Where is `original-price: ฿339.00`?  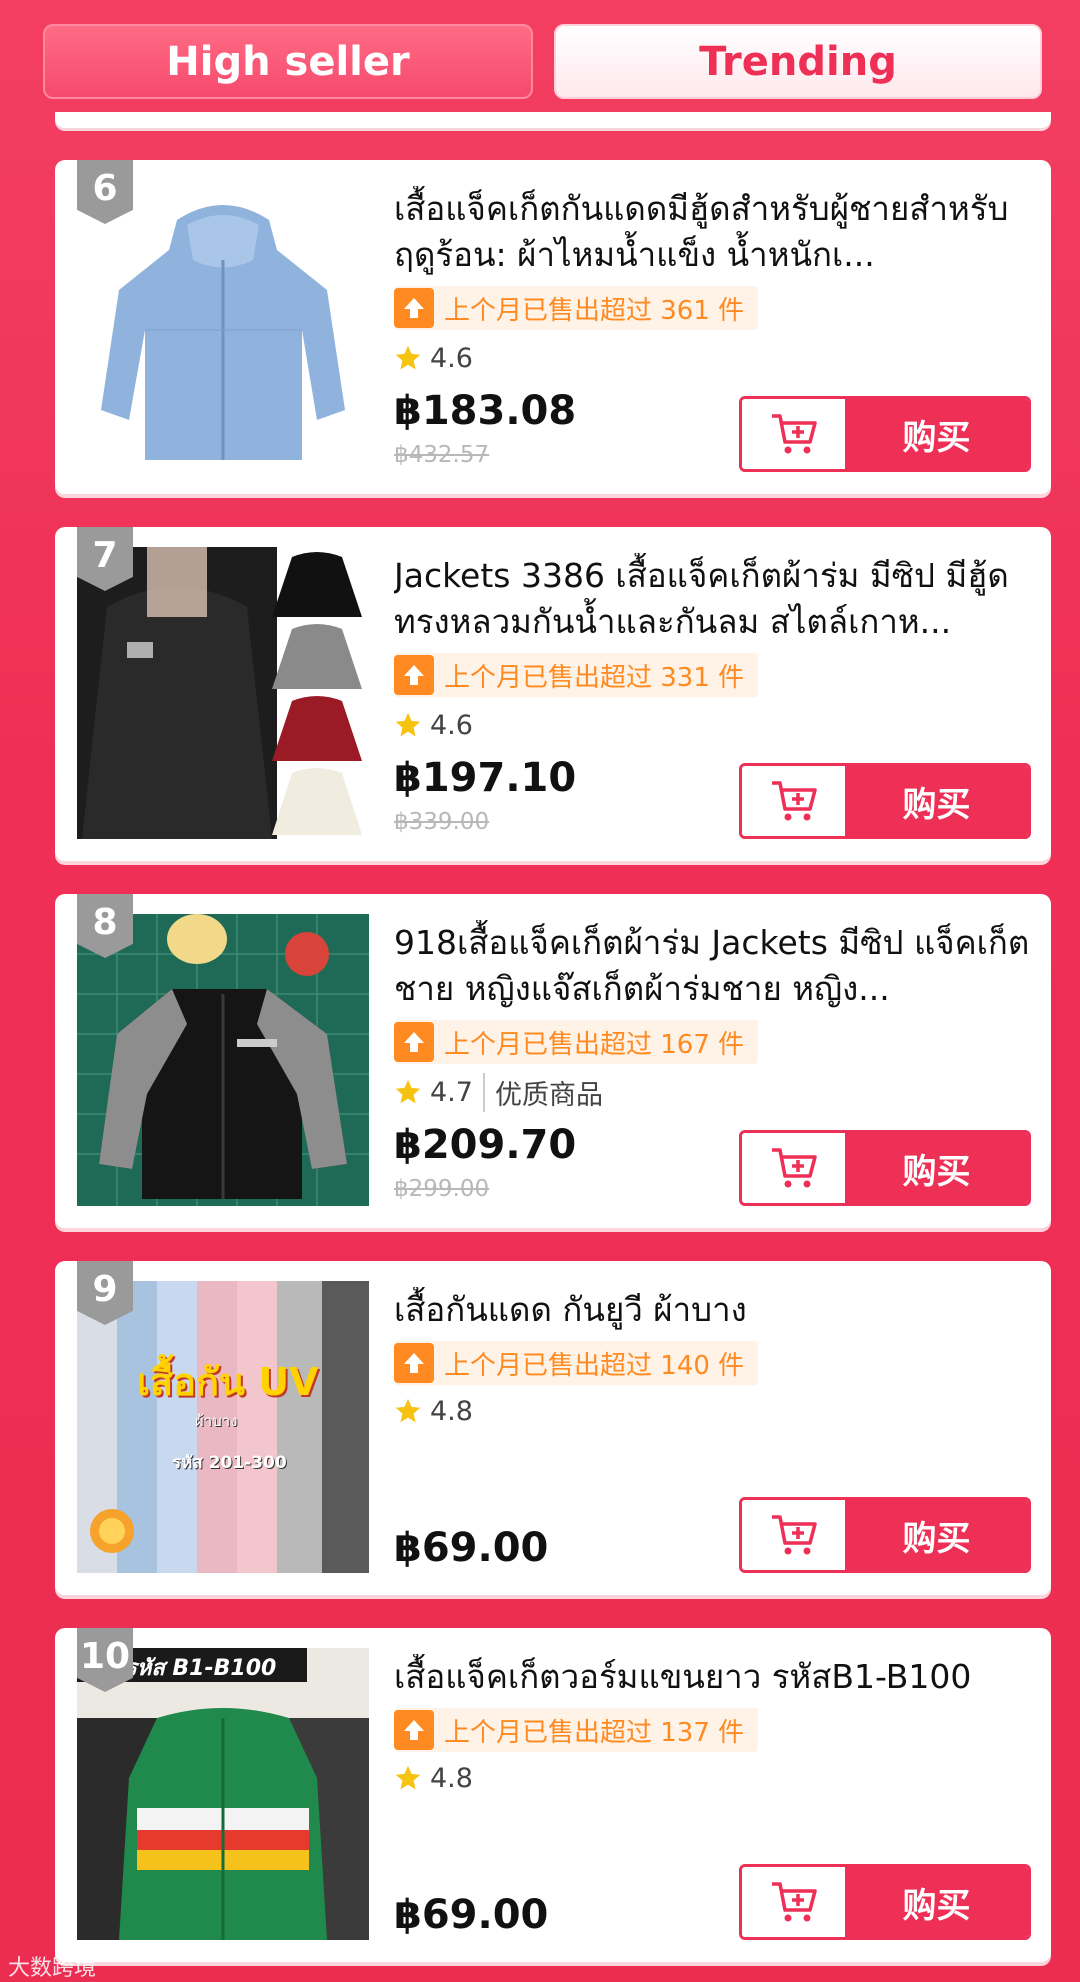 original-price: ฿339.00 is located at coordinates (442, 822).